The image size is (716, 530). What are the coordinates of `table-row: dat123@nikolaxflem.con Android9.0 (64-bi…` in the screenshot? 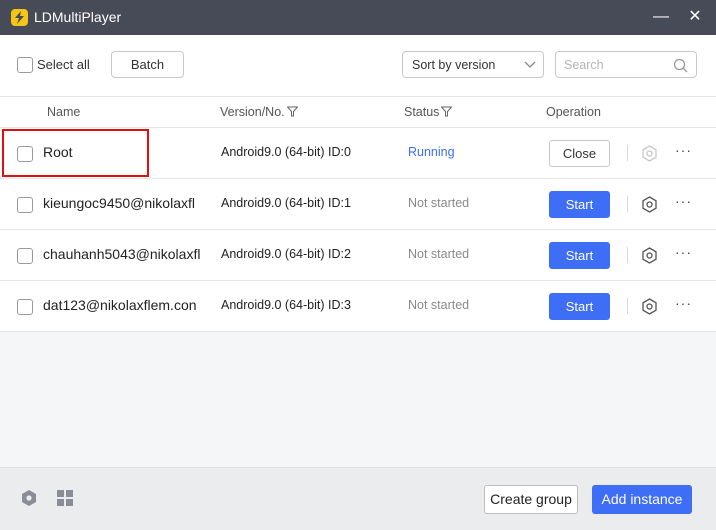 It's located at (358, 306).